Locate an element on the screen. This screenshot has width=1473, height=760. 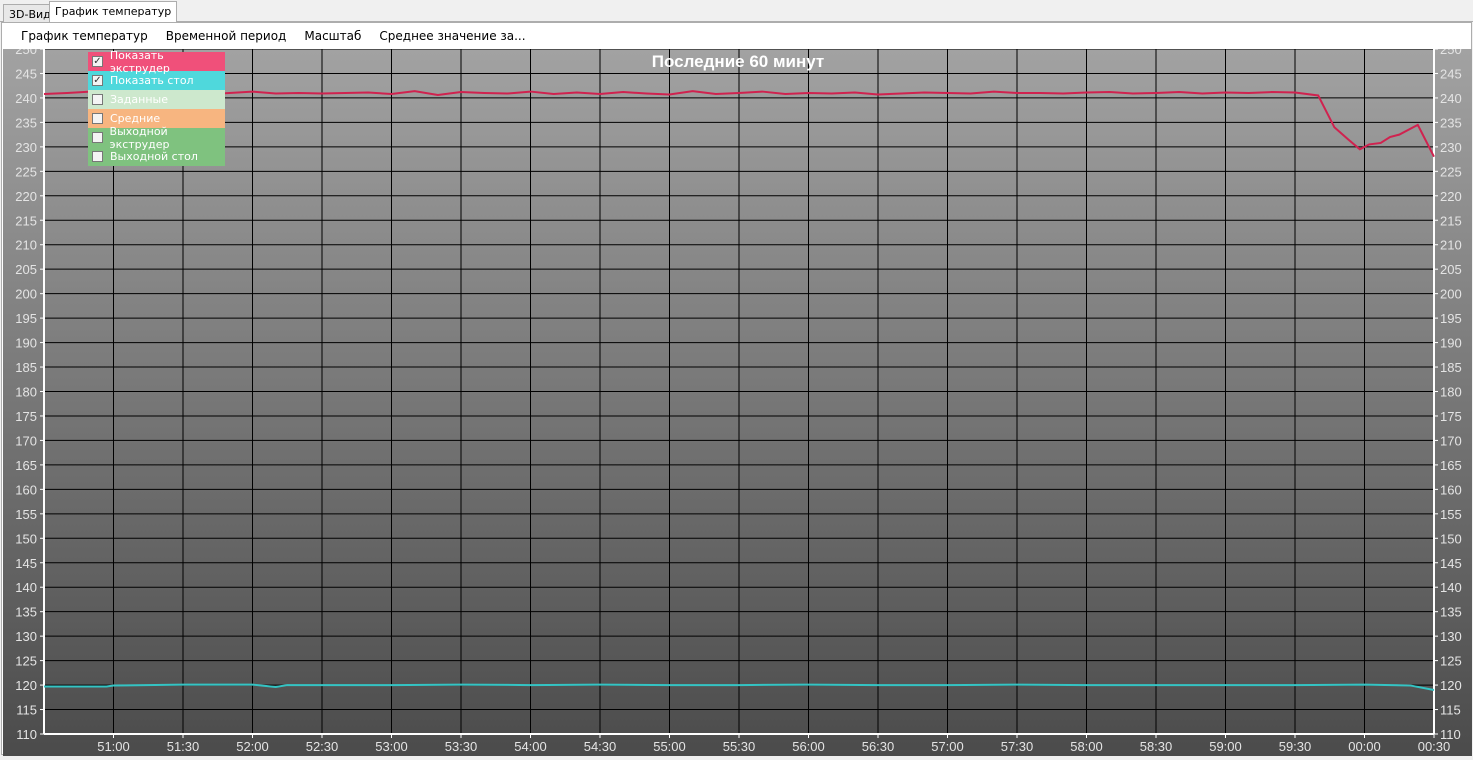
menu-temperature-chart: График температур is located at coordinates (84, 36).